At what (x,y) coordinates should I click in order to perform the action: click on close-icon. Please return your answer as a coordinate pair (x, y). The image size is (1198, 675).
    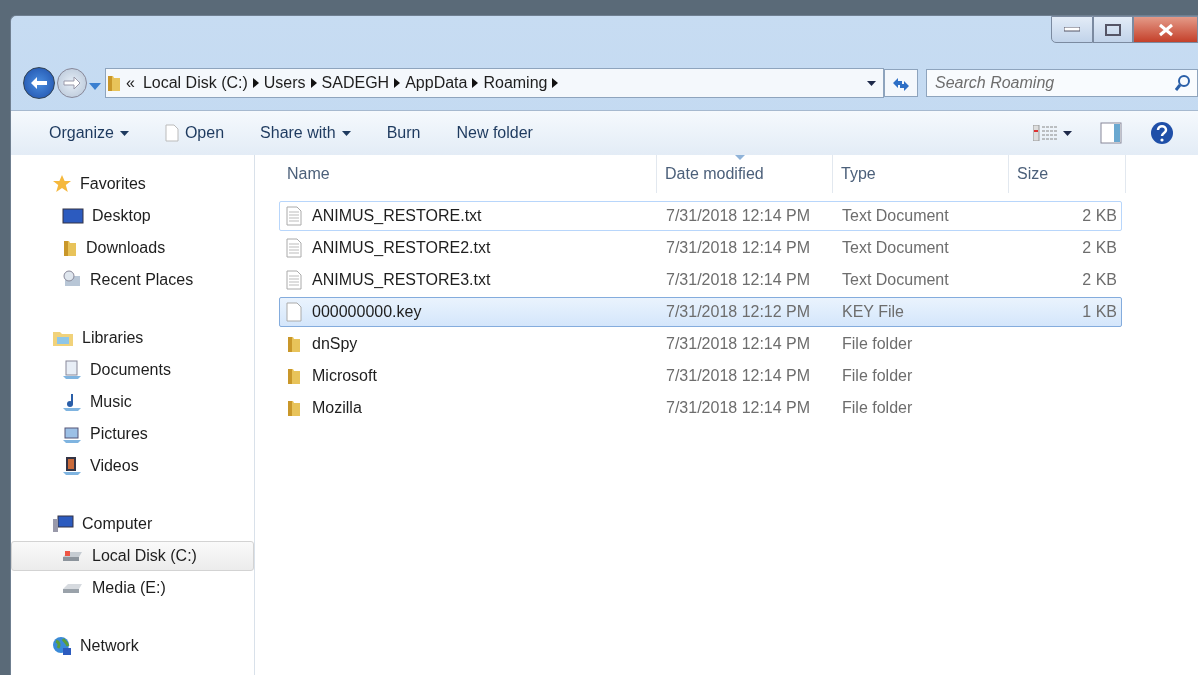
    Looking at the image, I should click on (1165, 29).